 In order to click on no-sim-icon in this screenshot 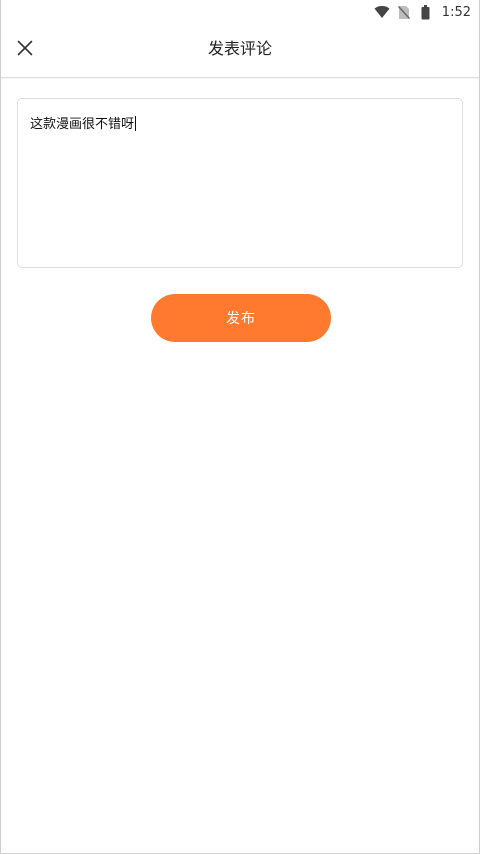, I will do `click(404, 12)`.